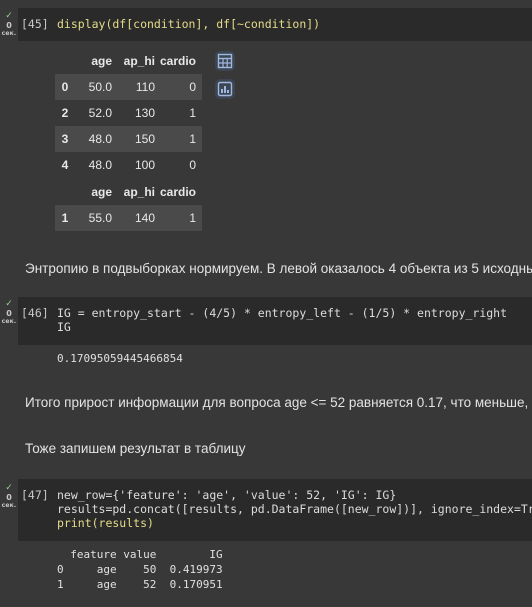  I want to click on results-header: feature value IG, so click(140, 554).